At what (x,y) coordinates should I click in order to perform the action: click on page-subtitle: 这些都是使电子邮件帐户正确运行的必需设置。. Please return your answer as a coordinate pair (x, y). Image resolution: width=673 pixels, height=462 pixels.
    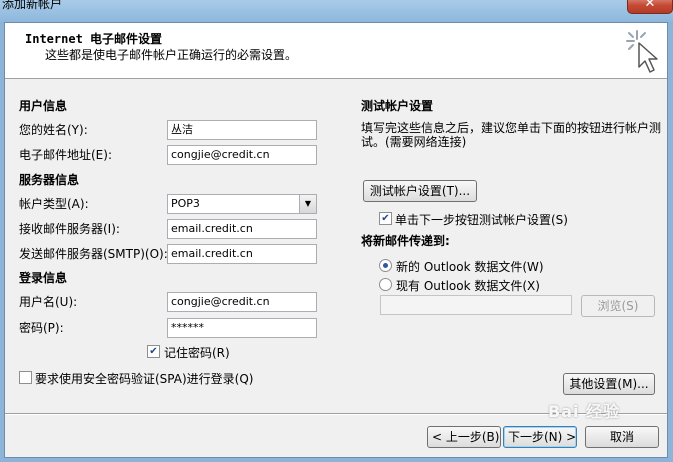
    Looking at the image, I should click on (171, 55).